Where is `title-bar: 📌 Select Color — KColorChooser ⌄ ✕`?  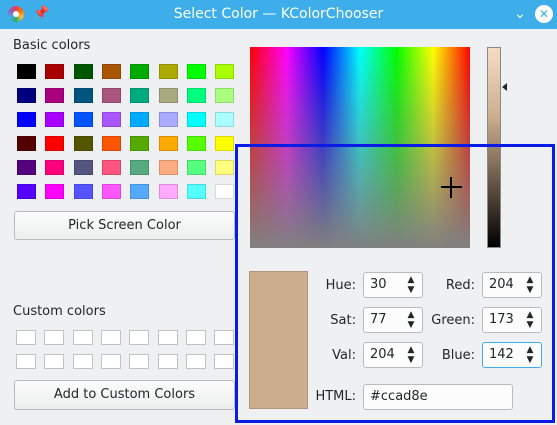
title-bar: 📌 Select Color — KColorChooser ⌄ ✕ is located at coordinates (278, 14).